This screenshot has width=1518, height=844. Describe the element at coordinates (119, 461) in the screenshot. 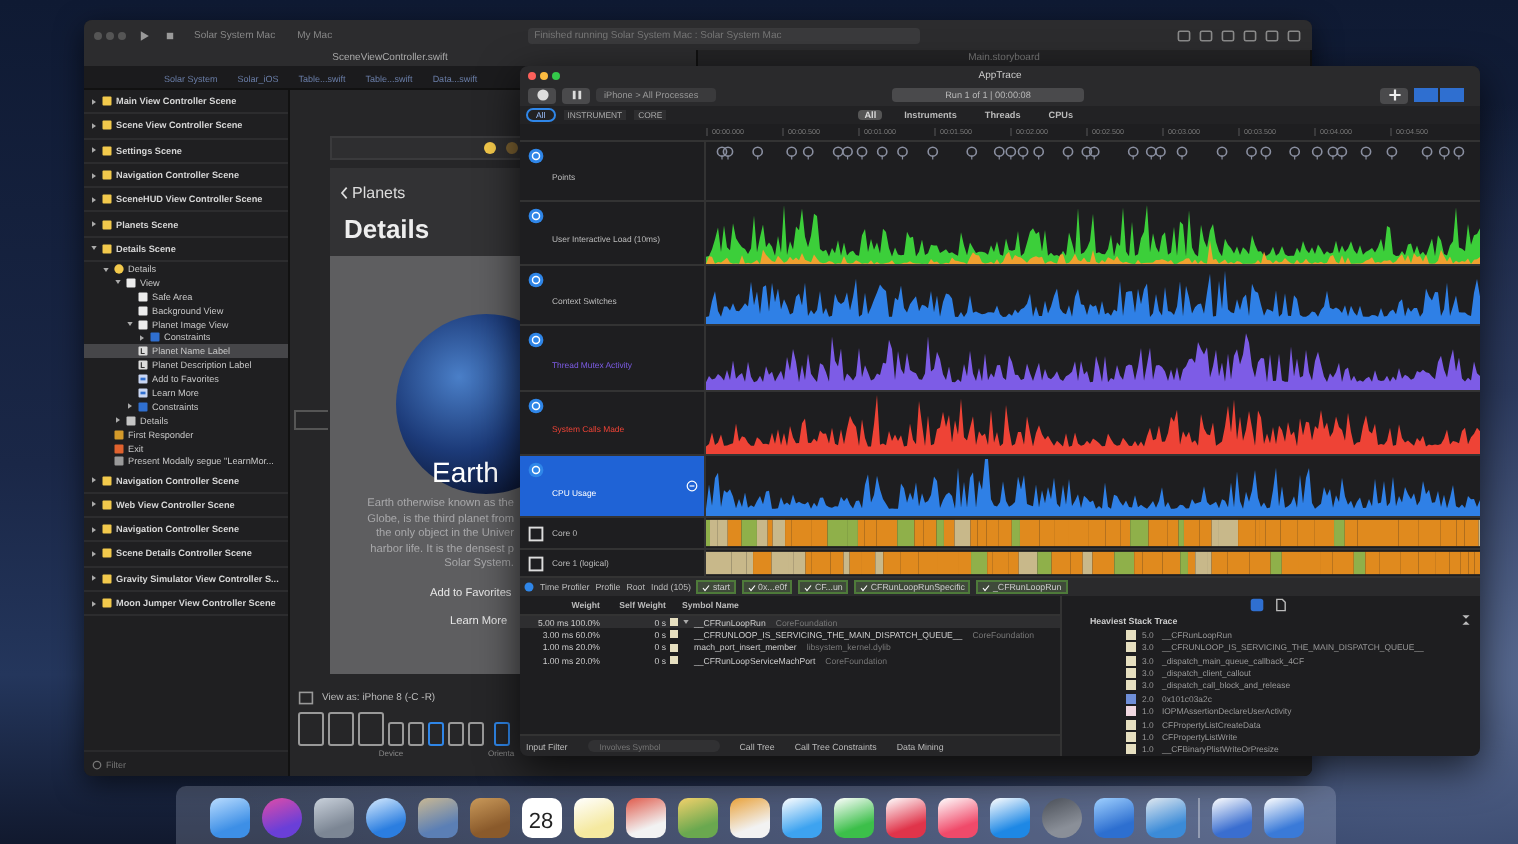

I see `segue-icon` at that location.